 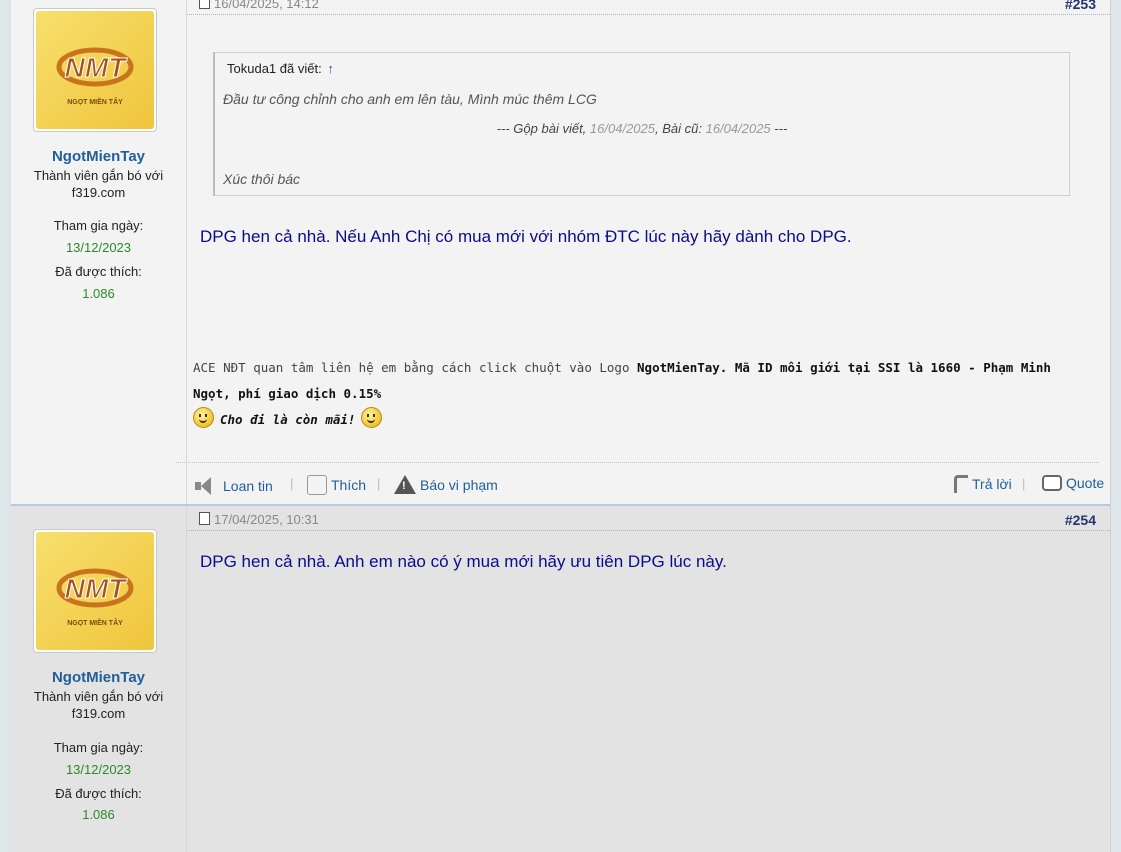 I want to click on post-number-link: #254, so click(x=1080, y=520).